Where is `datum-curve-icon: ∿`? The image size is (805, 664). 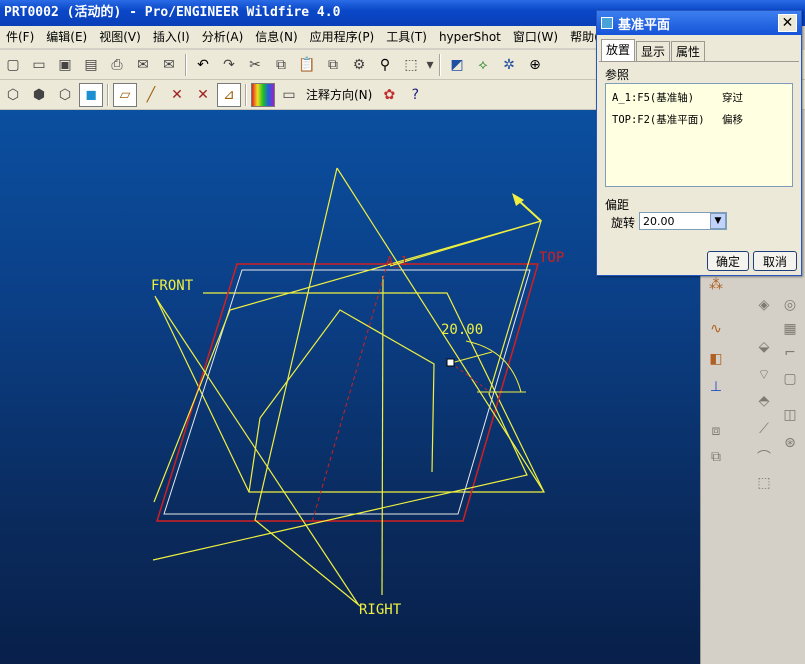
datum-curve-icon: ∿ is located at coordinates (716, 329).